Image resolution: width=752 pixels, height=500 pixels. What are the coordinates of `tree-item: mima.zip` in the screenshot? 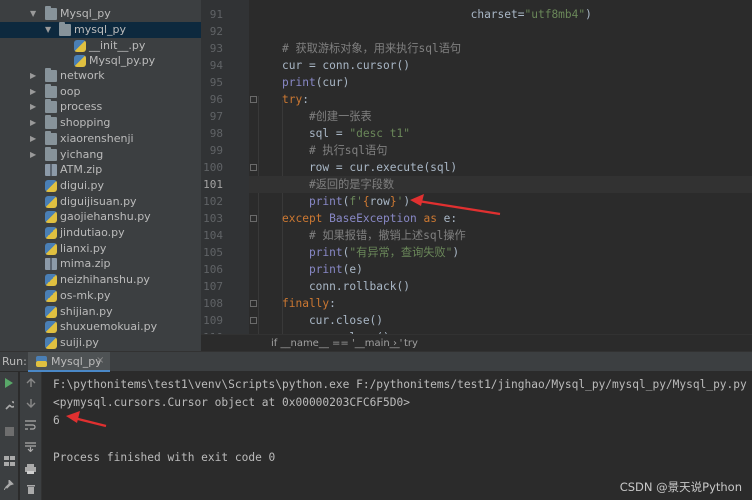 It's located at (100, 264).